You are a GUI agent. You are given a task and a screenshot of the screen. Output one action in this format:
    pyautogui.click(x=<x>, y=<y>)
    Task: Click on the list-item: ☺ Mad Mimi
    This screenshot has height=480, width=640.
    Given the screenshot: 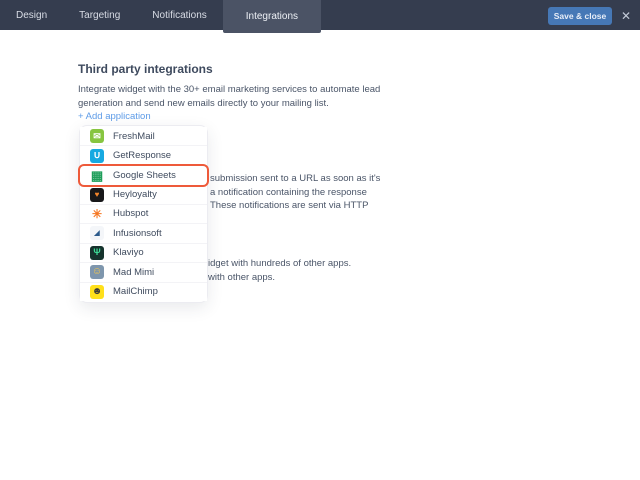 What is the action you would take?
    pyautogui.click(x=143, y=273)
    